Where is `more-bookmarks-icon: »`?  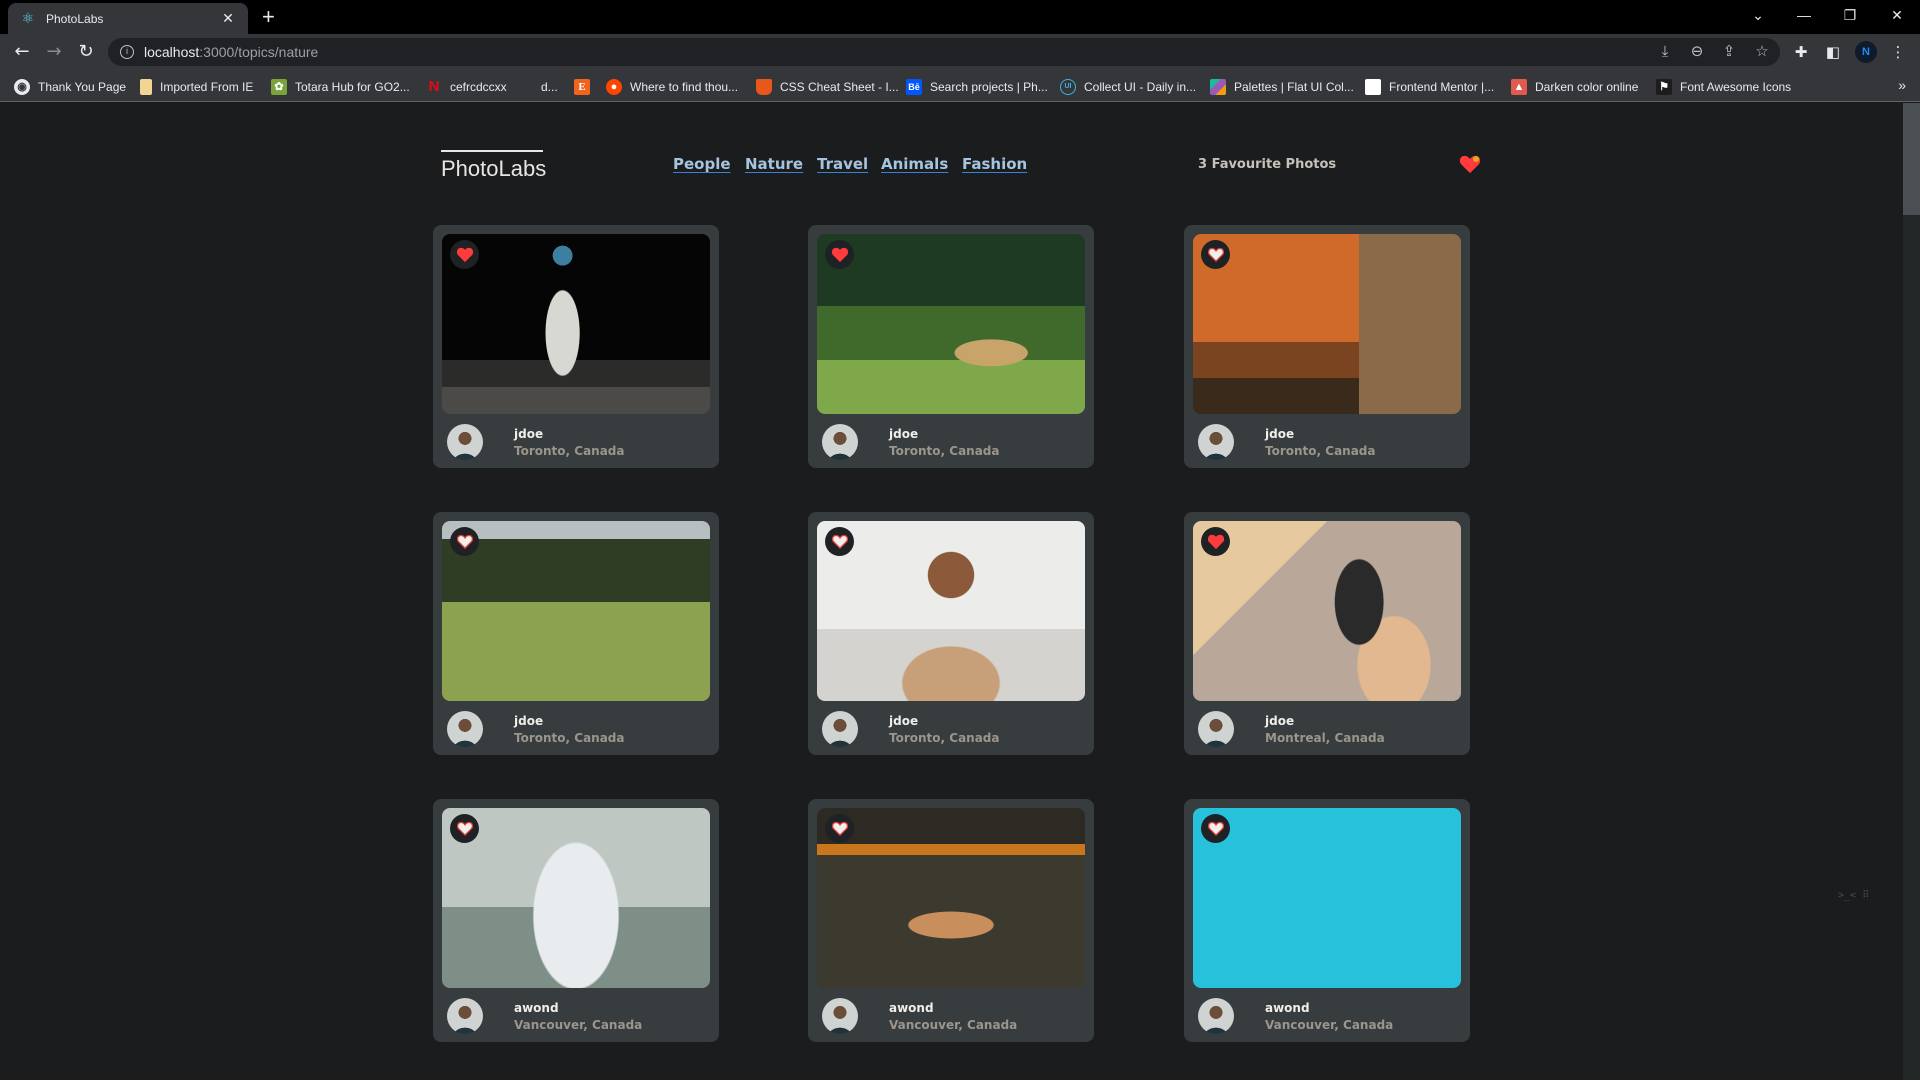
more-bookmarks-icon: » is located at coordinates (1902, 85).